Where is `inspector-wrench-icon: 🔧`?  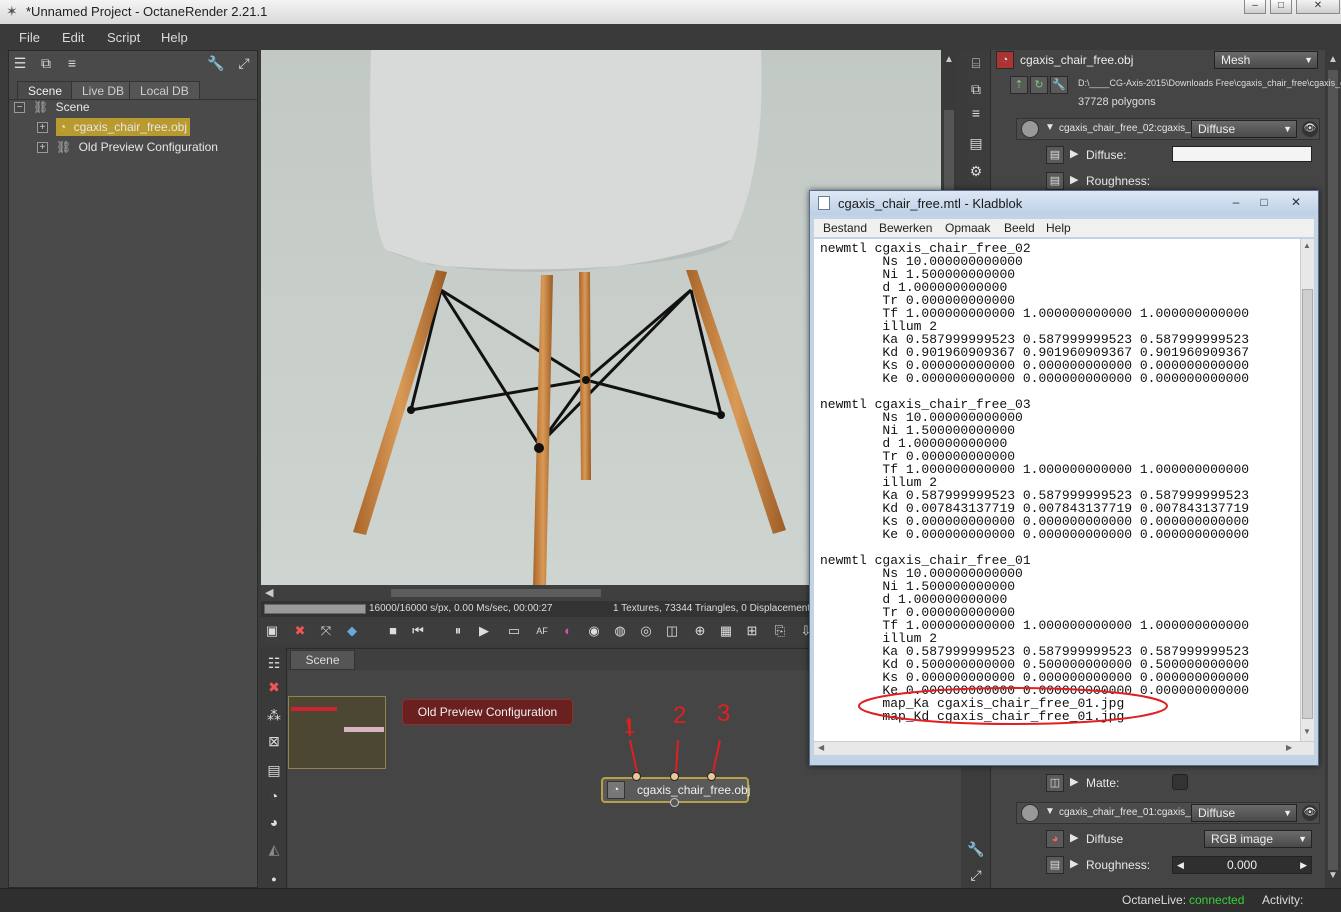
inspector-wrench-icon: 🔧 is located at coordinates (976, 849).